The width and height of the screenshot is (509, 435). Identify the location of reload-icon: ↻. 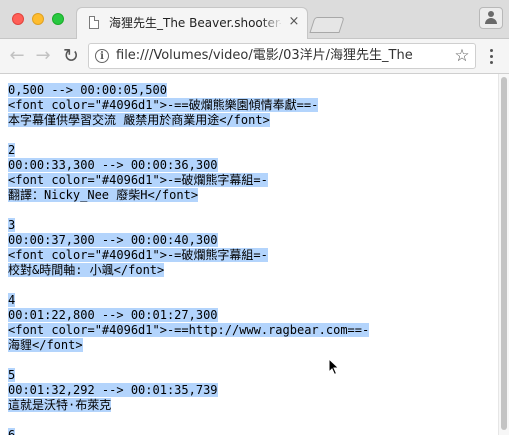
(71, 56).